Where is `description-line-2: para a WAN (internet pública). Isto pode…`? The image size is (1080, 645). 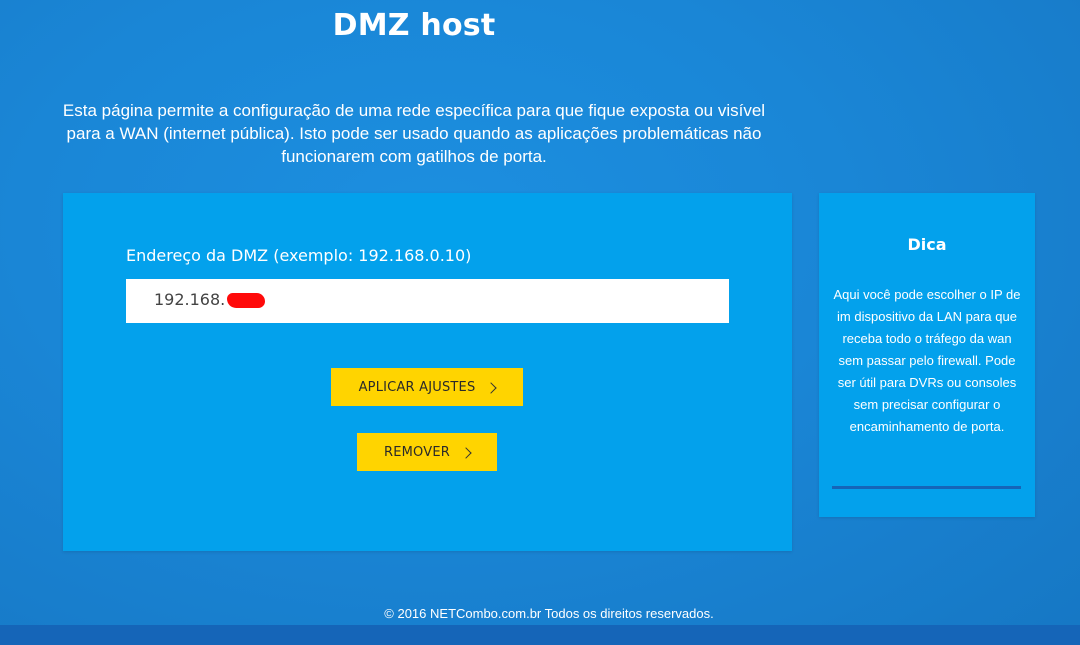
description-line-2: para a WAN (internet pública). Isto pode… is located at coordinates (414, 133).